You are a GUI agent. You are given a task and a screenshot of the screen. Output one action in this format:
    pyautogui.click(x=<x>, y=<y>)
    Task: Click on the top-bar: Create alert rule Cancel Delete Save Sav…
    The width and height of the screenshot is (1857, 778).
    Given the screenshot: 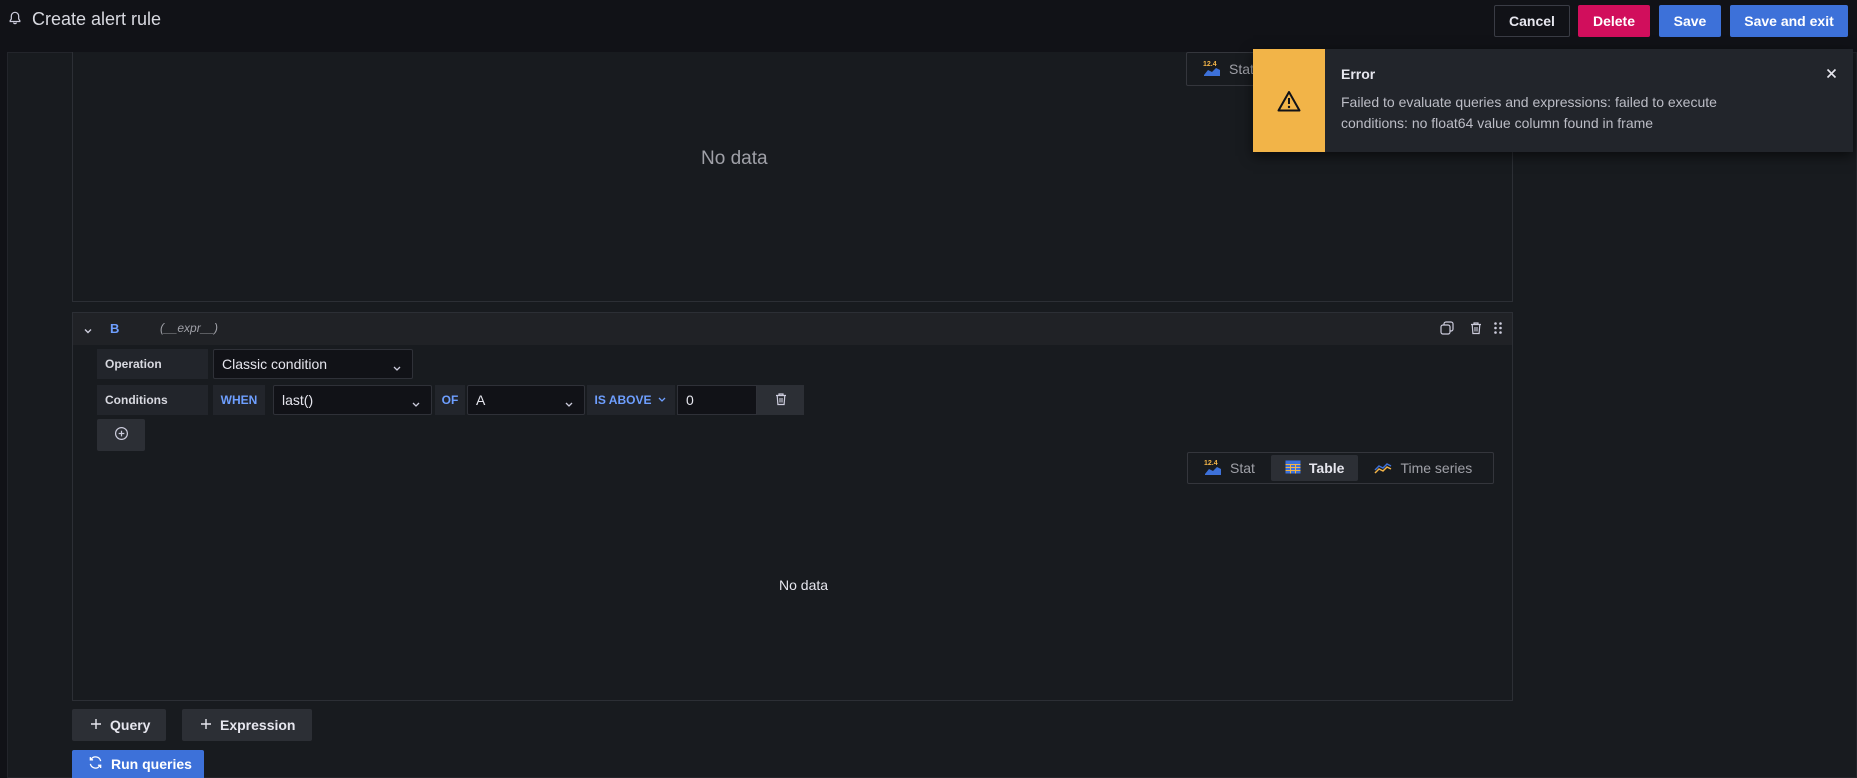 What is the action you would take?
    pyautogui.click(x=928, y=22)
    